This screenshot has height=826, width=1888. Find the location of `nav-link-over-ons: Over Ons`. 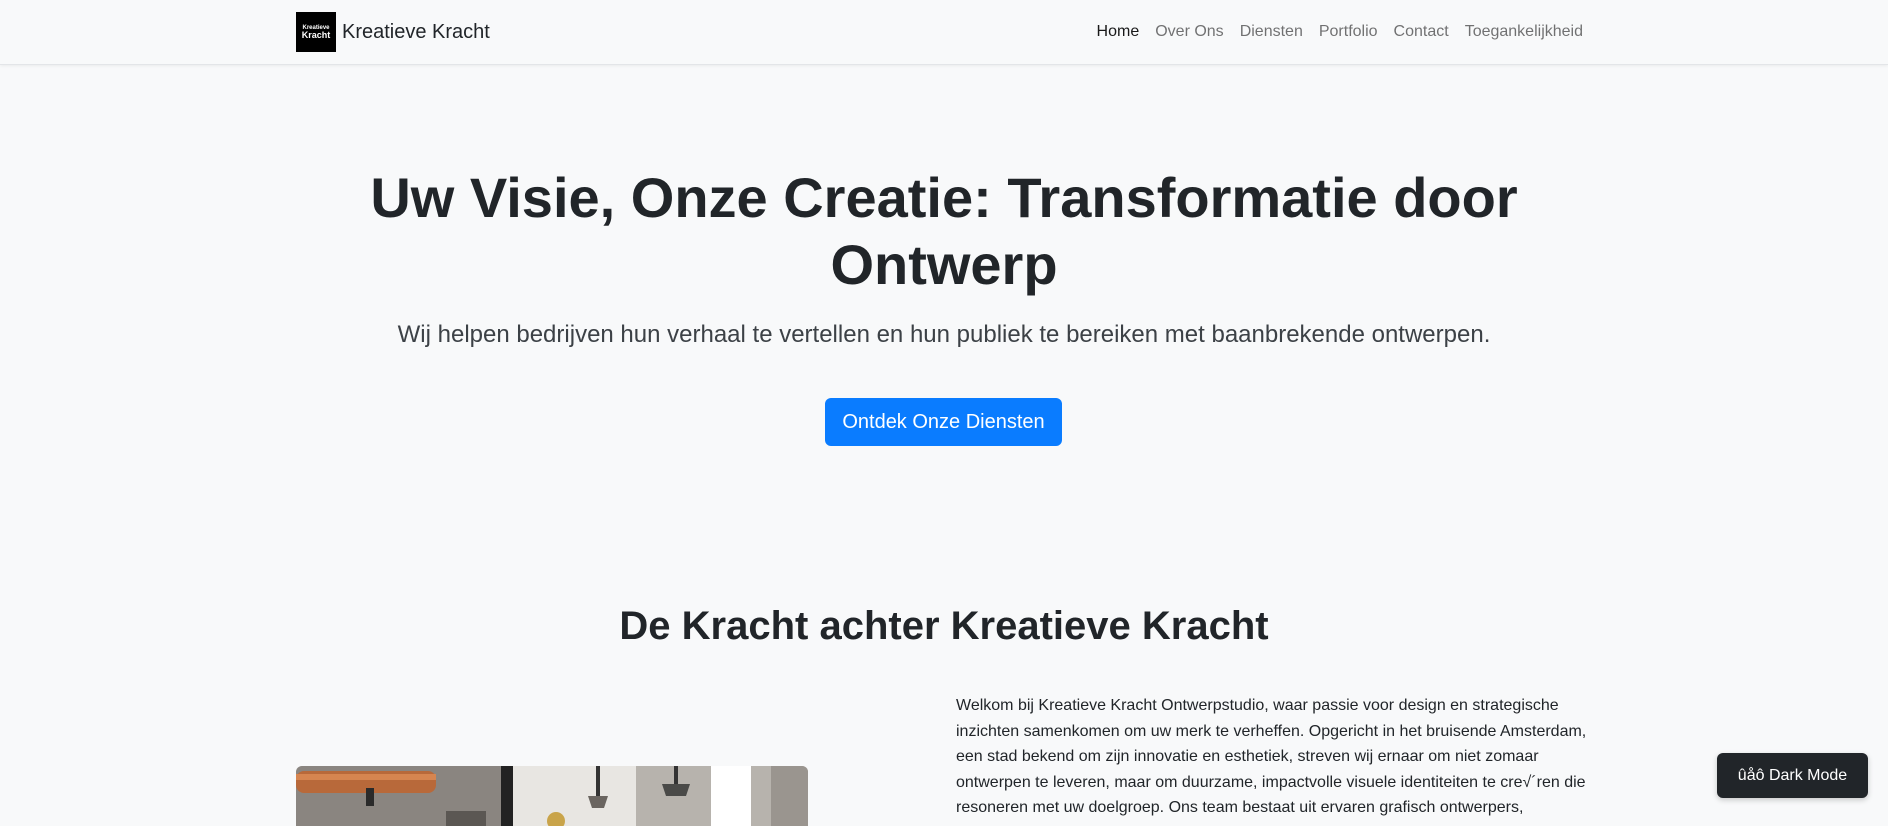

nav-link-over-ons: Over Ons is located at coordinates (1189, 32).